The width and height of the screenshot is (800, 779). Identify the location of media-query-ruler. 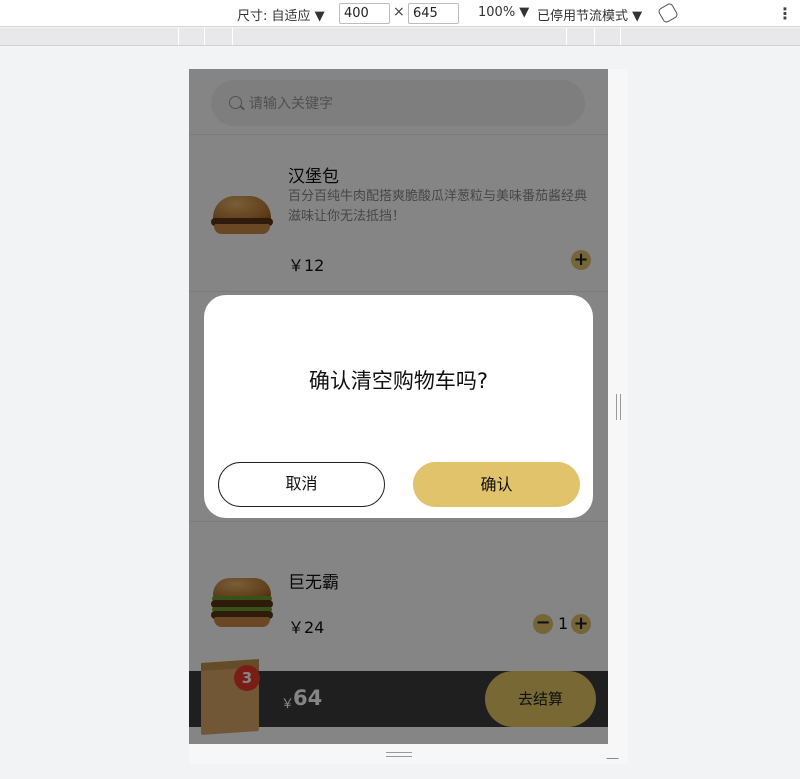
(400, 37).